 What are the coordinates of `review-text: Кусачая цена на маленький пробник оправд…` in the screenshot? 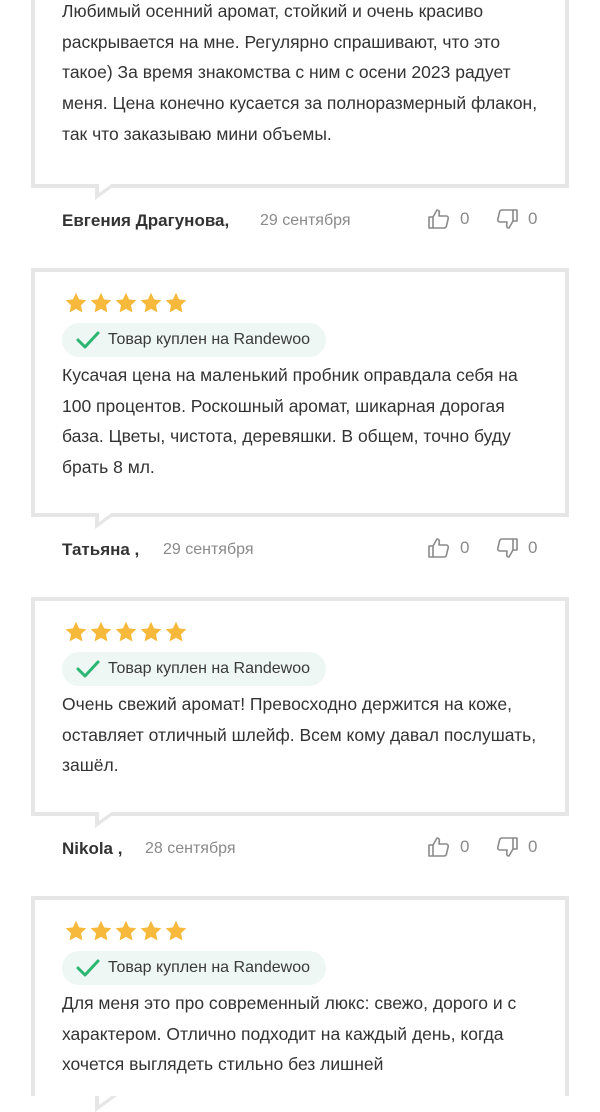 It's located at (290, 421).